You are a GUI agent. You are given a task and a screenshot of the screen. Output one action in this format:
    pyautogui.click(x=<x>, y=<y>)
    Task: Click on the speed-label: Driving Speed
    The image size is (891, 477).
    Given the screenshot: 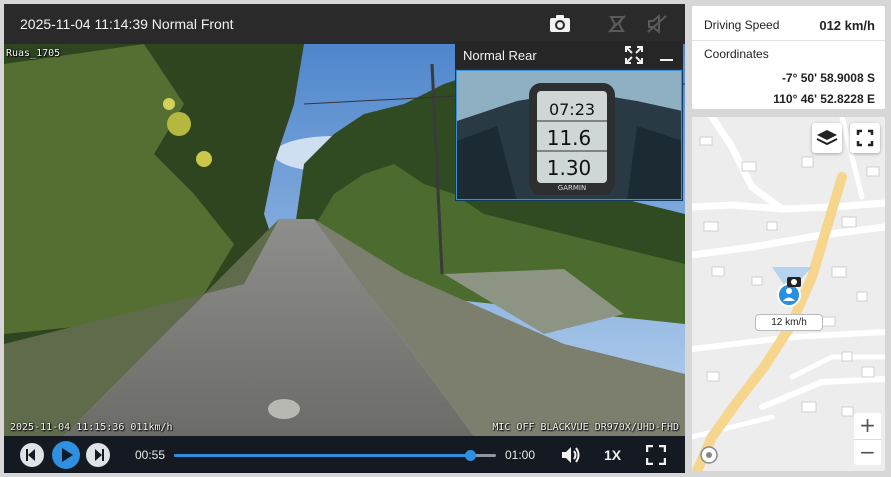 What is the action you would take?
    pyautogui.click(x=742, y=25)
    